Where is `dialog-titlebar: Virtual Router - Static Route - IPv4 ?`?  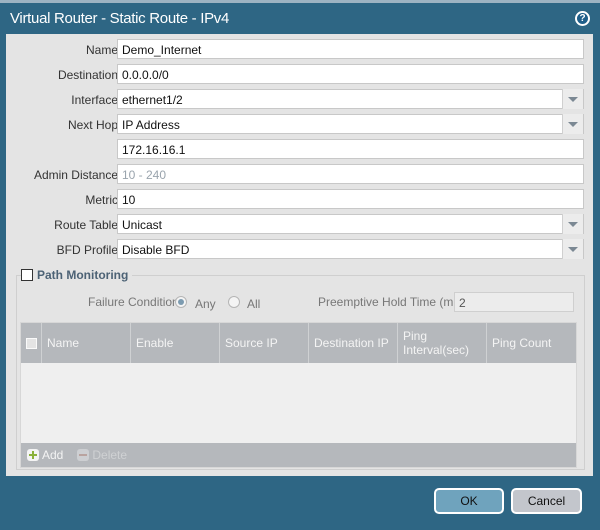
dialog-titlebar: Virtual Router - Static Route - IPv4 ? is located at coordinates (300, 17).